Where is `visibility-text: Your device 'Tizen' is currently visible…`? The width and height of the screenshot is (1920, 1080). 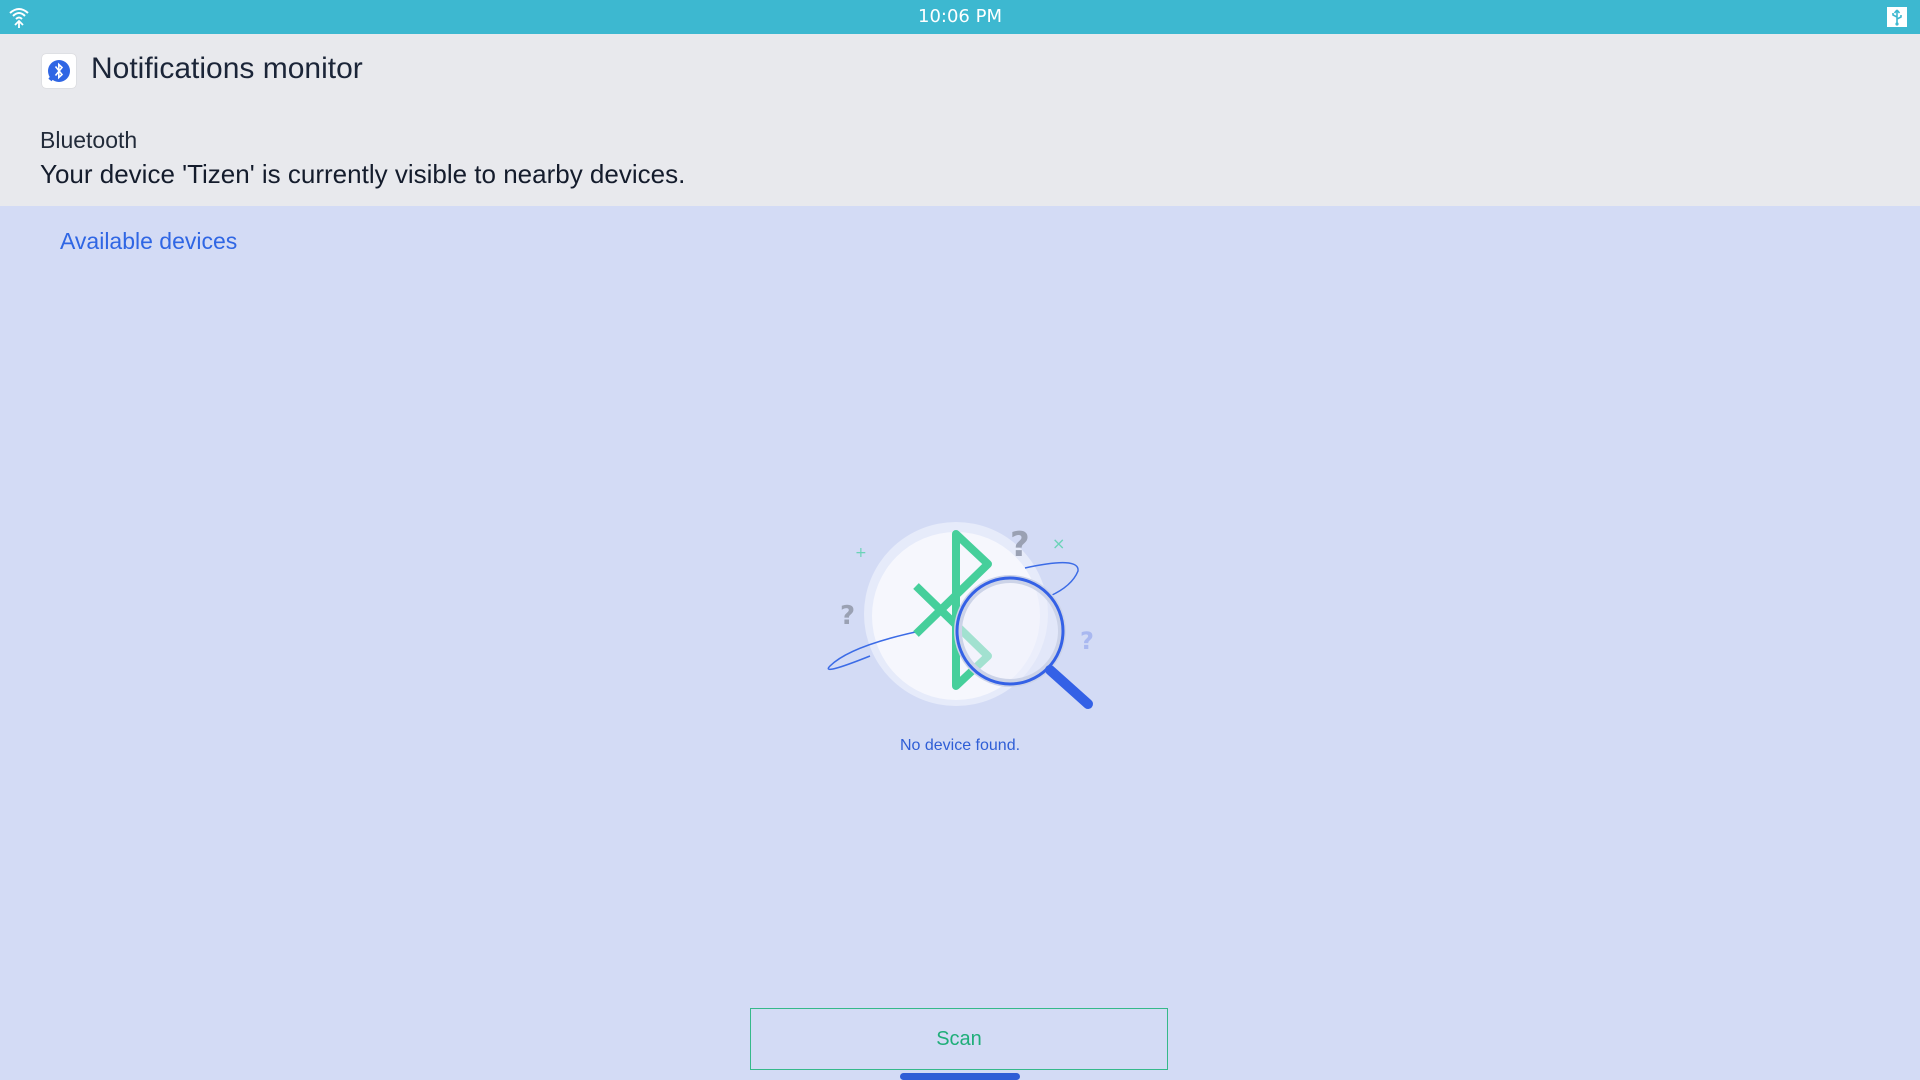 visibility-text: Your device 'Tizen' is currently visible… is located at coordinates (363, 174).